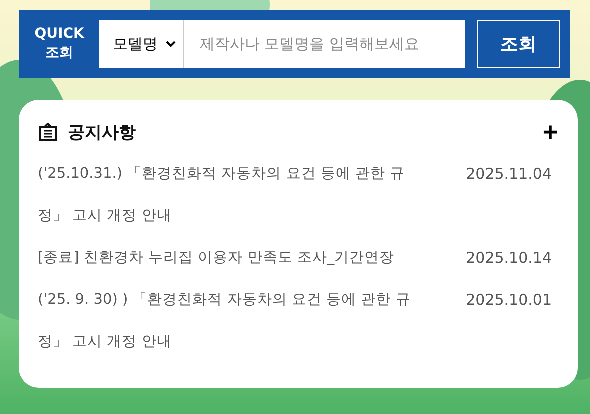 This screenshot has height=414, width=590. I want to click on quick-label: QUICK, so click(59, 34).